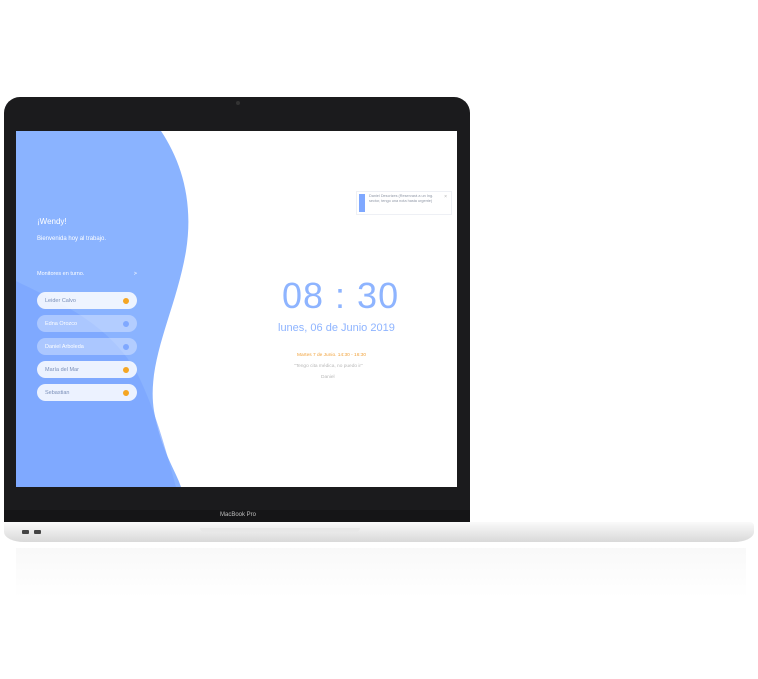 This screenshot has height=679, width=758. Describe the element at coordinates (445, 197) in the screenshot. I see `close-icon: ×` at that location.